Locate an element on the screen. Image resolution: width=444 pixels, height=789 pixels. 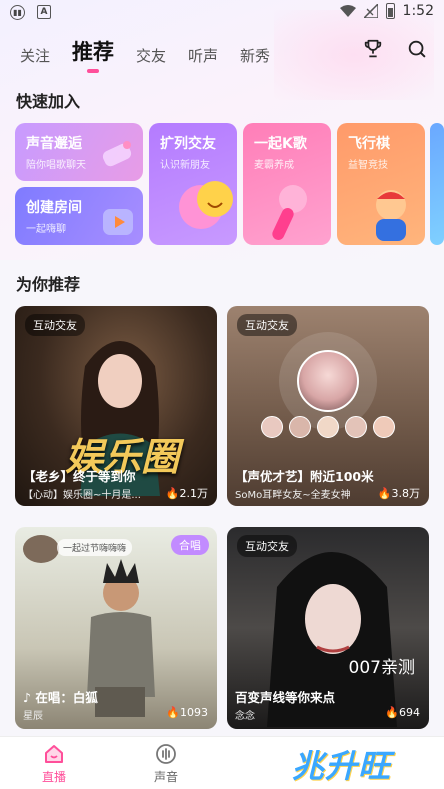
chorus-tag: 合唱 is located at coordinates (190, 545).